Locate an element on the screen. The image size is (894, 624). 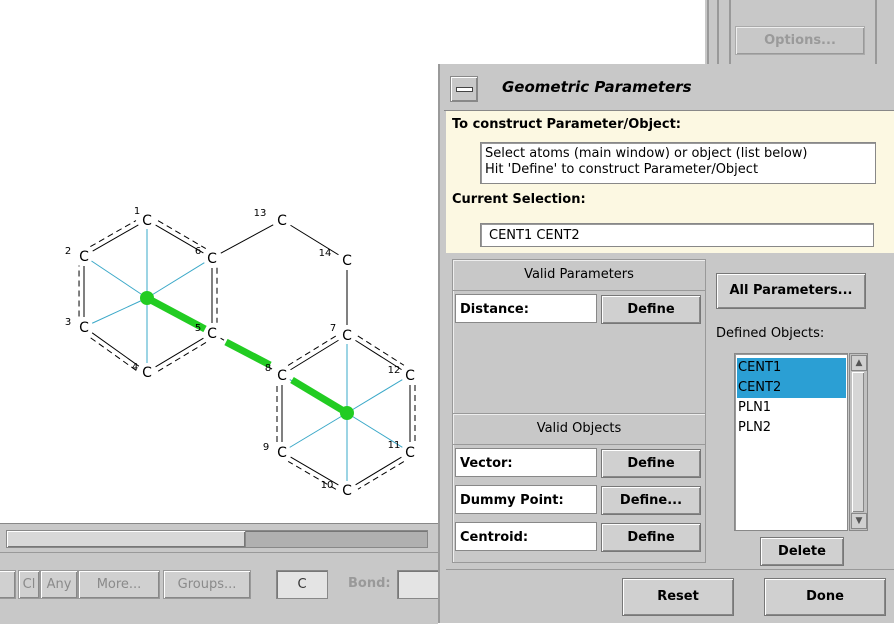
atom-number: 11 is located at coordinates (394, 445).